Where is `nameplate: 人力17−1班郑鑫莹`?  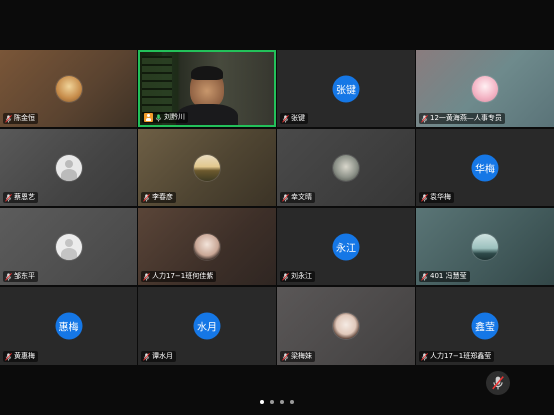
nameplate: 人力17−1班郑鑫莹 is located at coordinates (457, 356).